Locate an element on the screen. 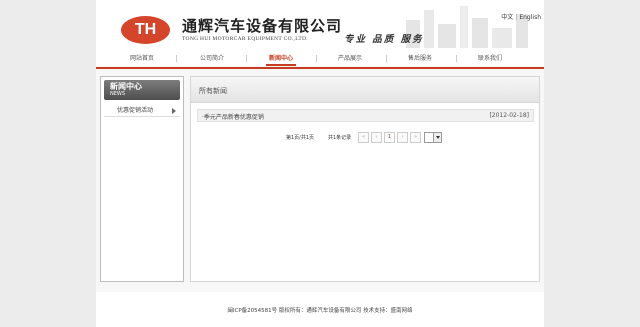  next-page-button: › is located at coordinates (402, 137).